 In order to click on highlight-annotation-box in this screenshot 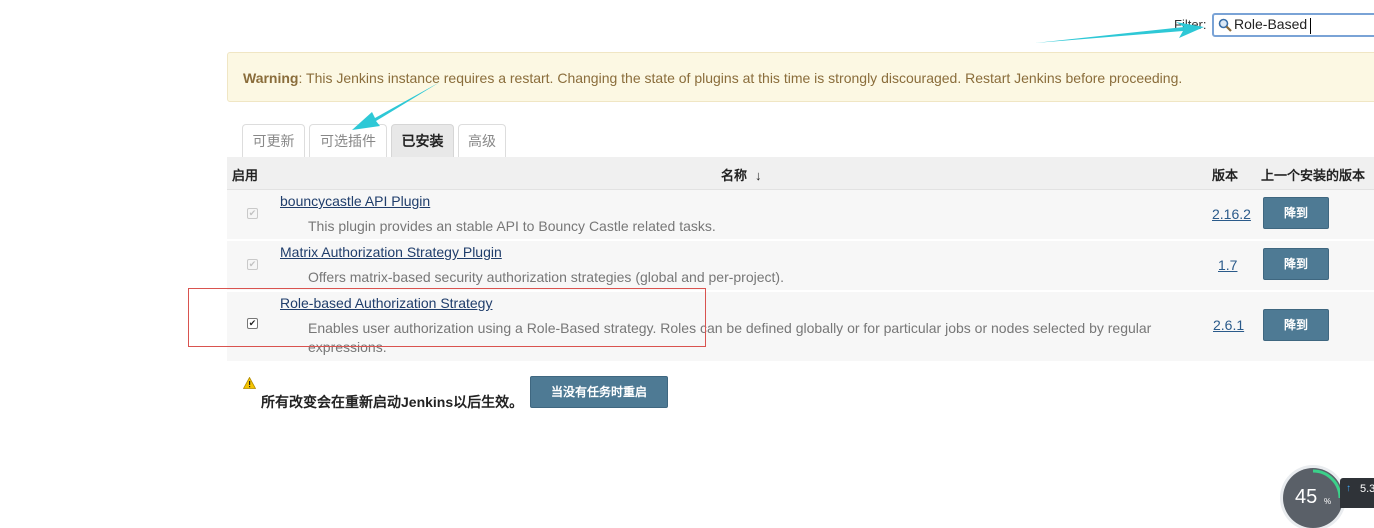, I will do `click(447, 317)`.